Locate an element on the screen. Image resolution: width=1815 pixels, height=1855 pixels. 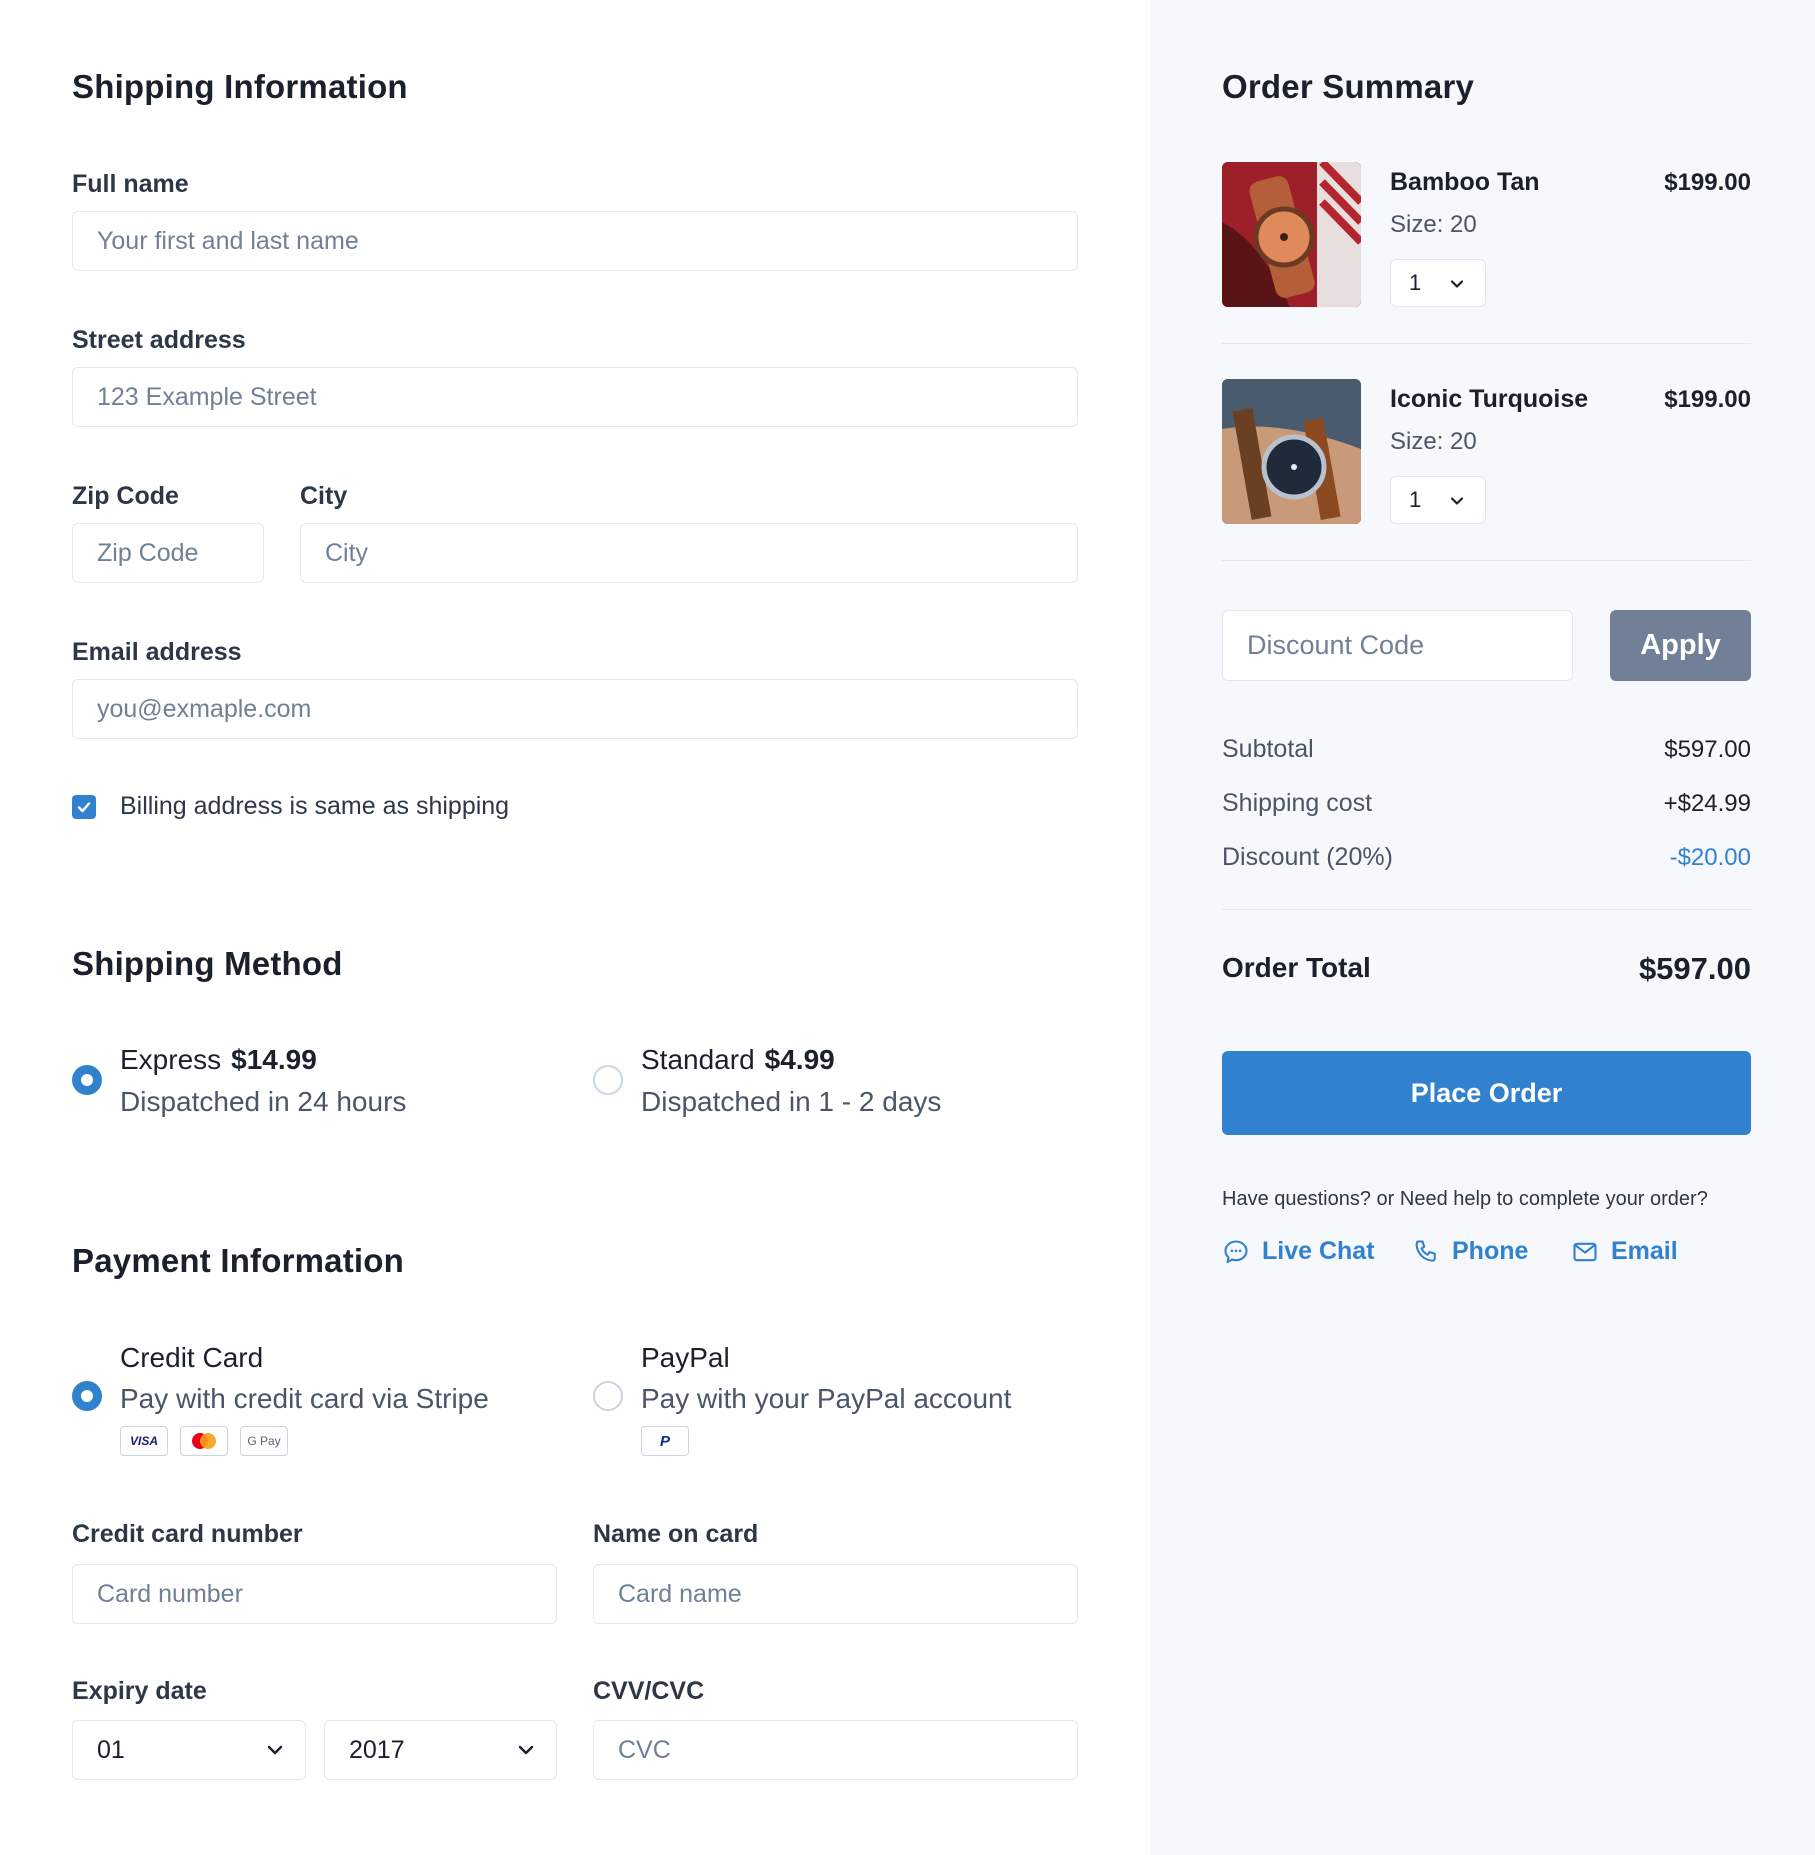
apply-button: Apply is located at coordinates (1680, 645).